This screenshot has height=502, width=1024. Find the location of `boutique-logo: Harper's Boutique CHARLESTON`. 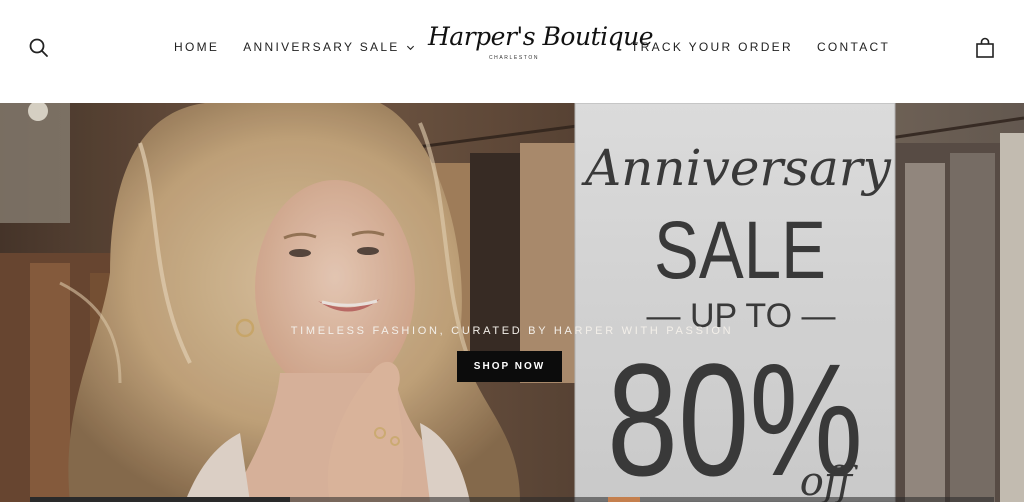

boutique-logo: Harper's Boutique CHARLESTON is located at coordinates (541, 47).